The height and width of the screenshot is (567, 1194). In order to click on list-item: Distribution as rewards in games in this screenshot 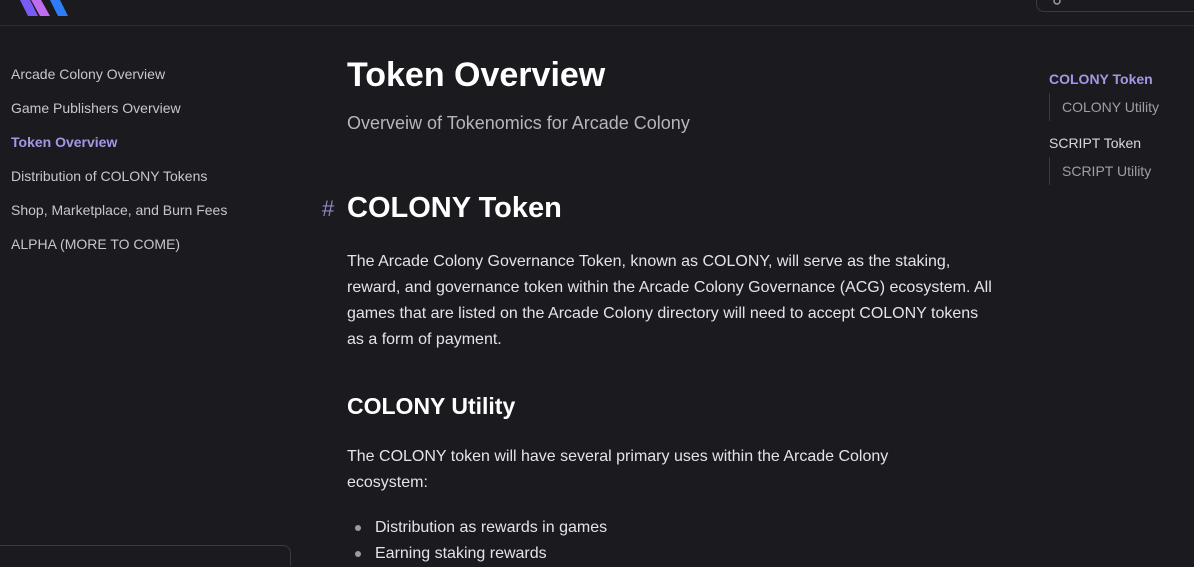, I will do `click(477, 528)`.